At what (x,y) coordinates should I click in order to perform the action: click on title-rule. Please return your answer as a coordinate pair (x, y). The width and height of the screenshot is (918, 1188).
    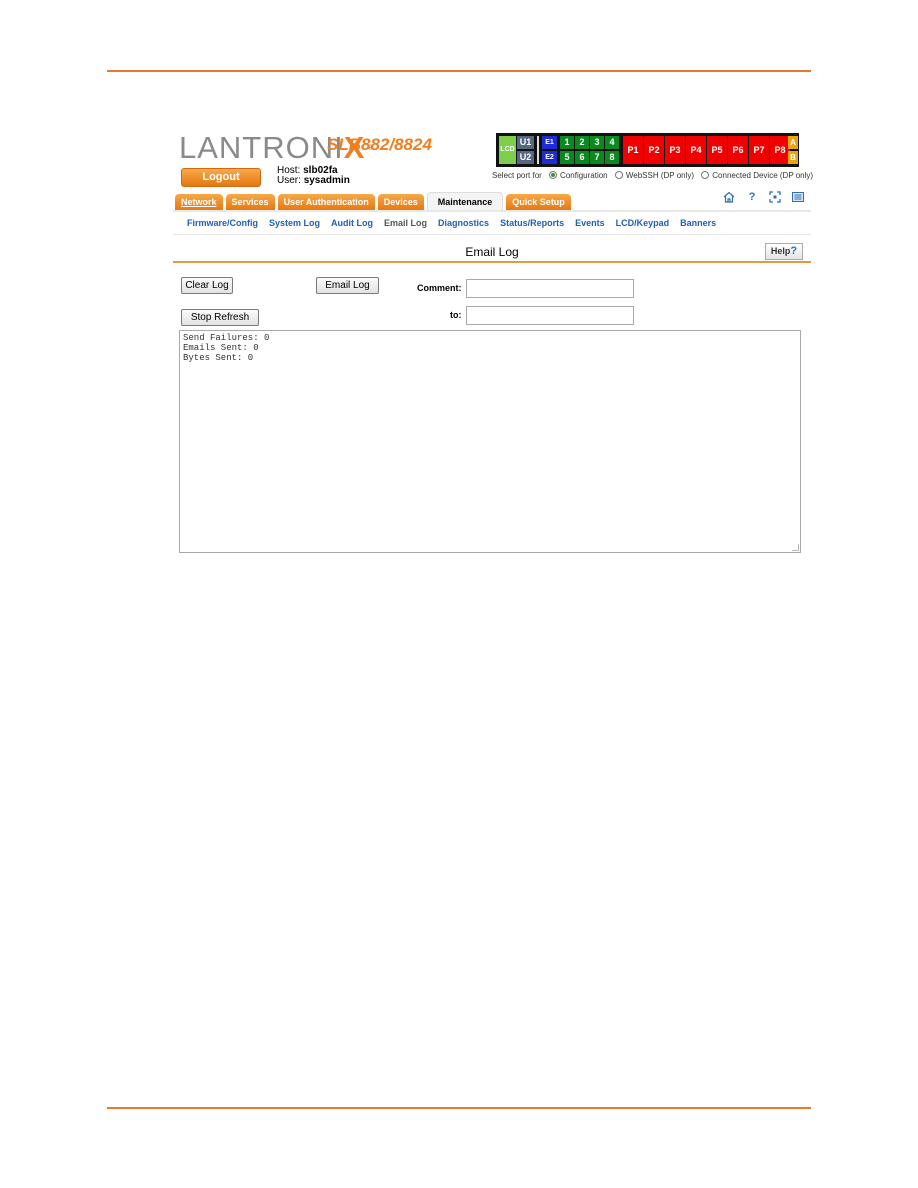
    Looking at the image, I should click on (492, 262).